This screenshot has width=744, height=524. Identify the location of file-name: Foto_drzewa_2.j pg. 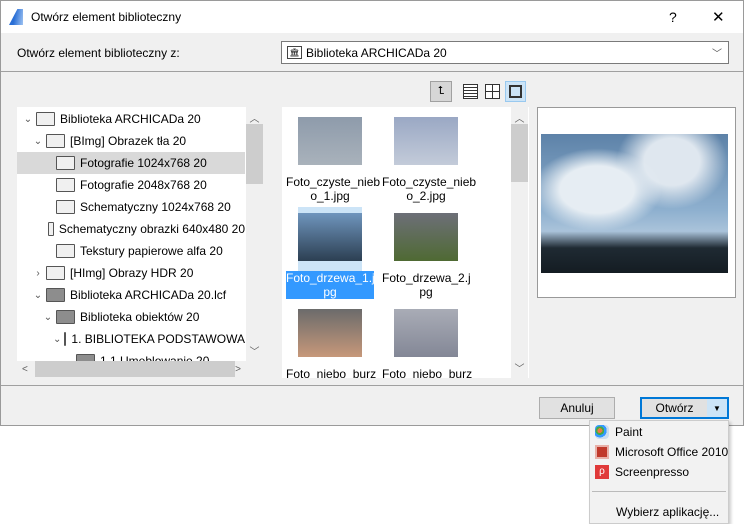
(426, 285).